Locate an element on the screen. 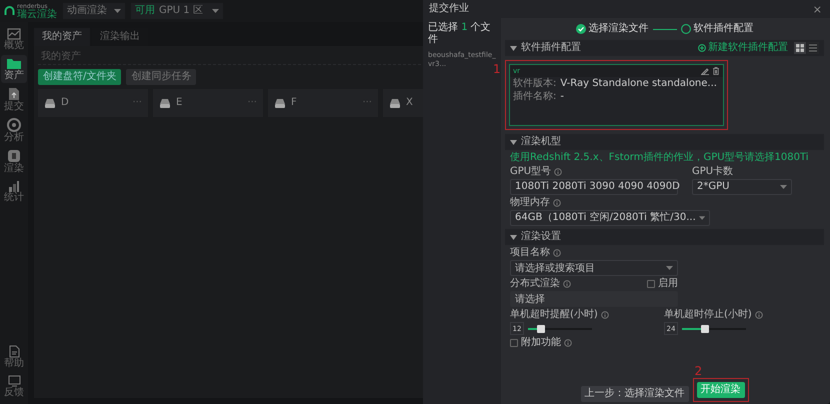 The height and width of the screenshot is (404, 830). render-type-dropdown: 动画渲染 is located at coordinates (94, 11).